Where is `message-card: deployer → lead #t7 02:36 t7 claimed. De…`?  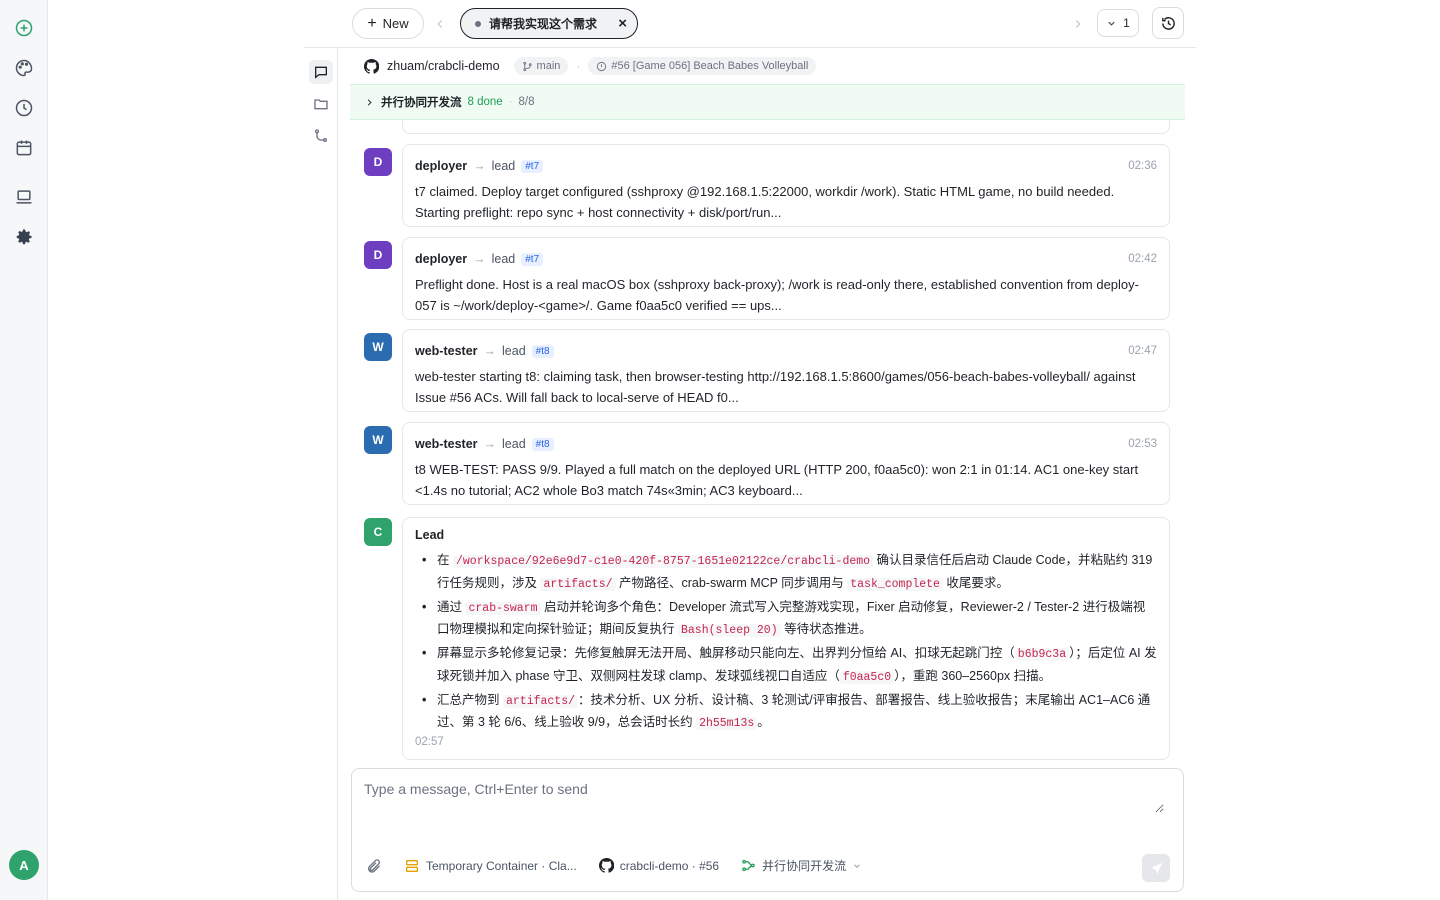 message-card: deployer → lead #t7 02:36 t7 claimed. De… is located at coordinates (786, 185).